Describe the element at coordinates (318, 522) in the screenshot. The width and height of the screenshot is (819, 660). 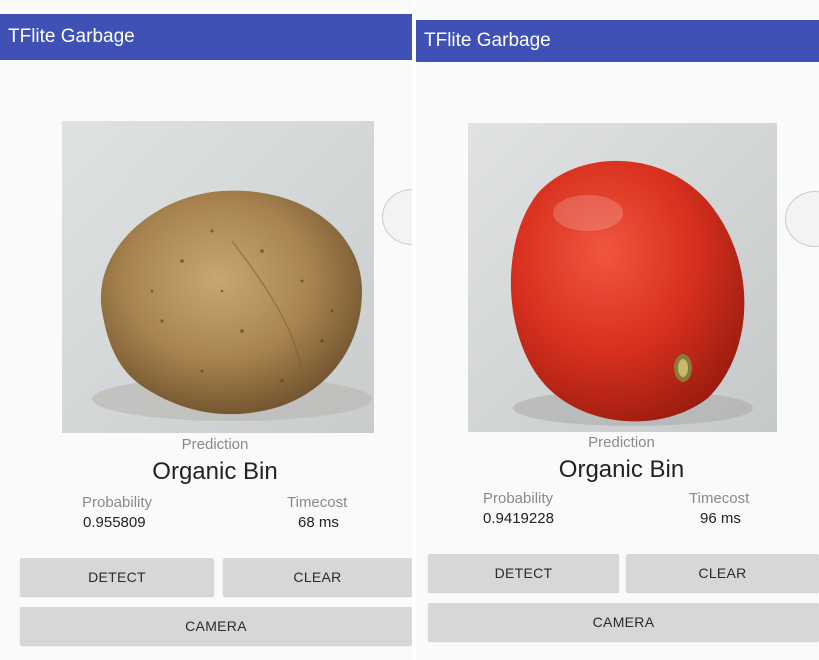
I see `timecost-value: 68 ms` at that location.